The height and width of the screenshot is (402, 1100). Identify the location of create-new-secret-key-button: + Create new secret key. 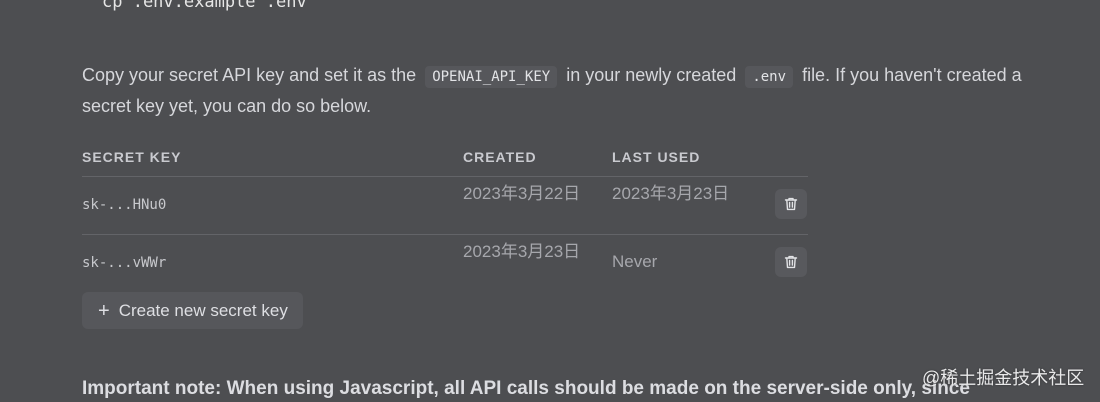
(192, 310).